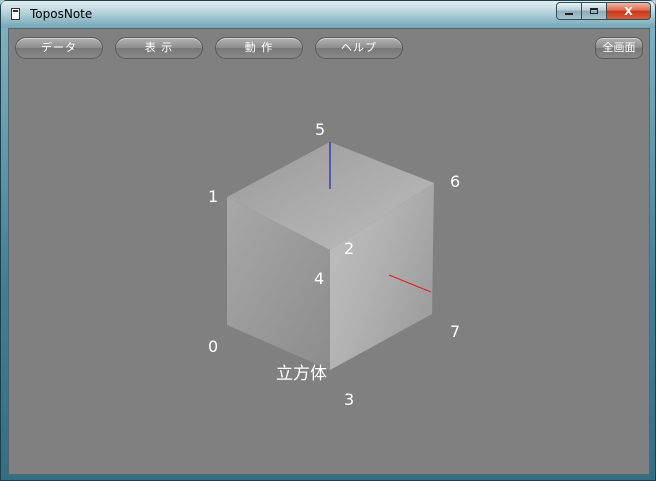  I want to click on vertex-label-0: 0, so click(213, 346).